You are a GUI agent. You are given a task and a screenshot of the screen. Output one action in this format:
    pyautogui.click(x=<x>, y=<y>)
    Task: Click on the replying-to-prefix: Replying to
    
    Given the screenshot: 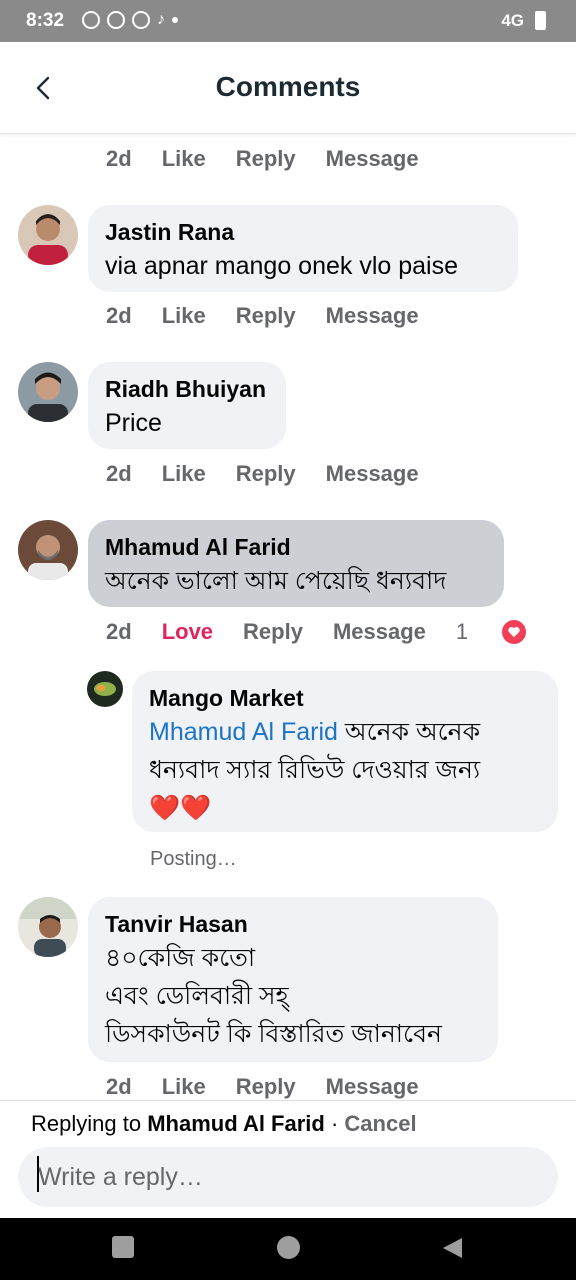 What is the action you would take?
    pyautogui.click(x=86, y=1123)
    